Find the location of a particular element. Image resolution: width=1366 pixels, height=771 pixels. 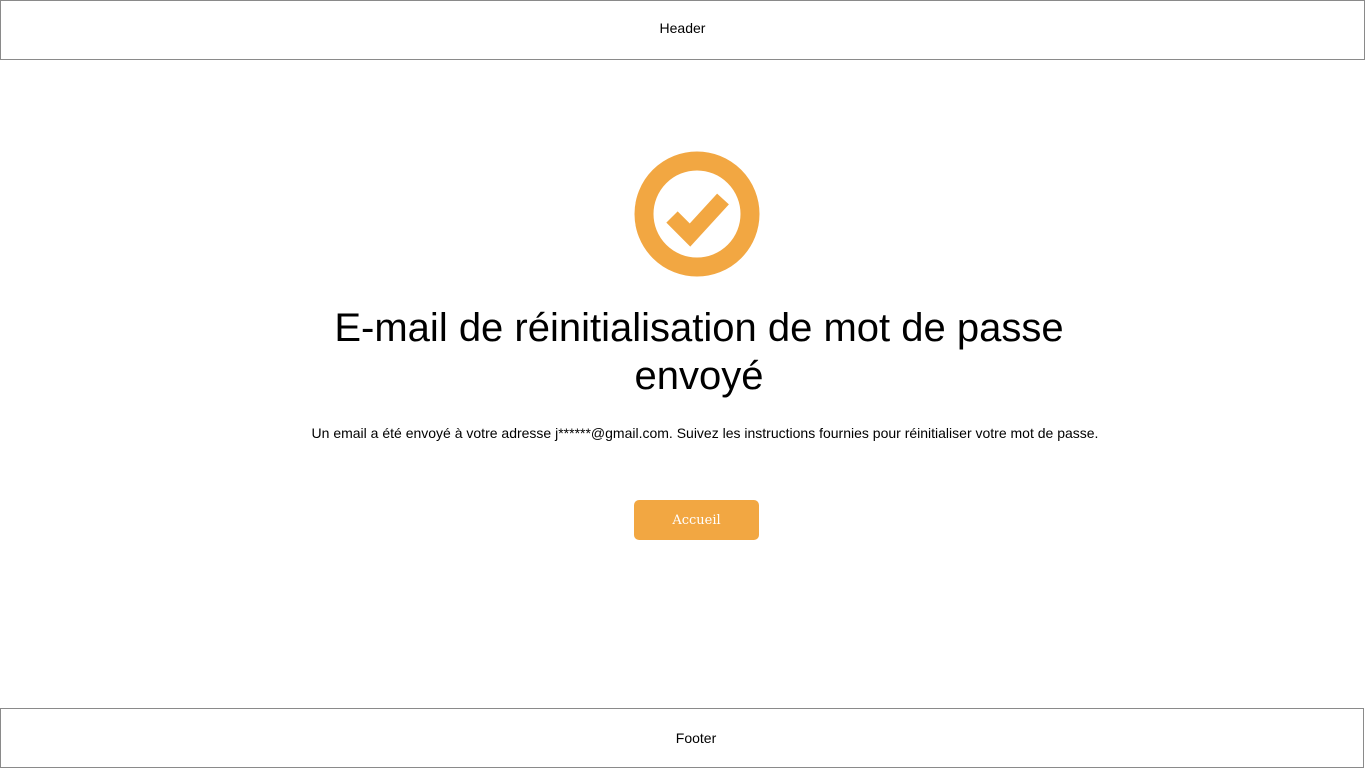

home-button: Accueil is located at coordinates (696, 520).